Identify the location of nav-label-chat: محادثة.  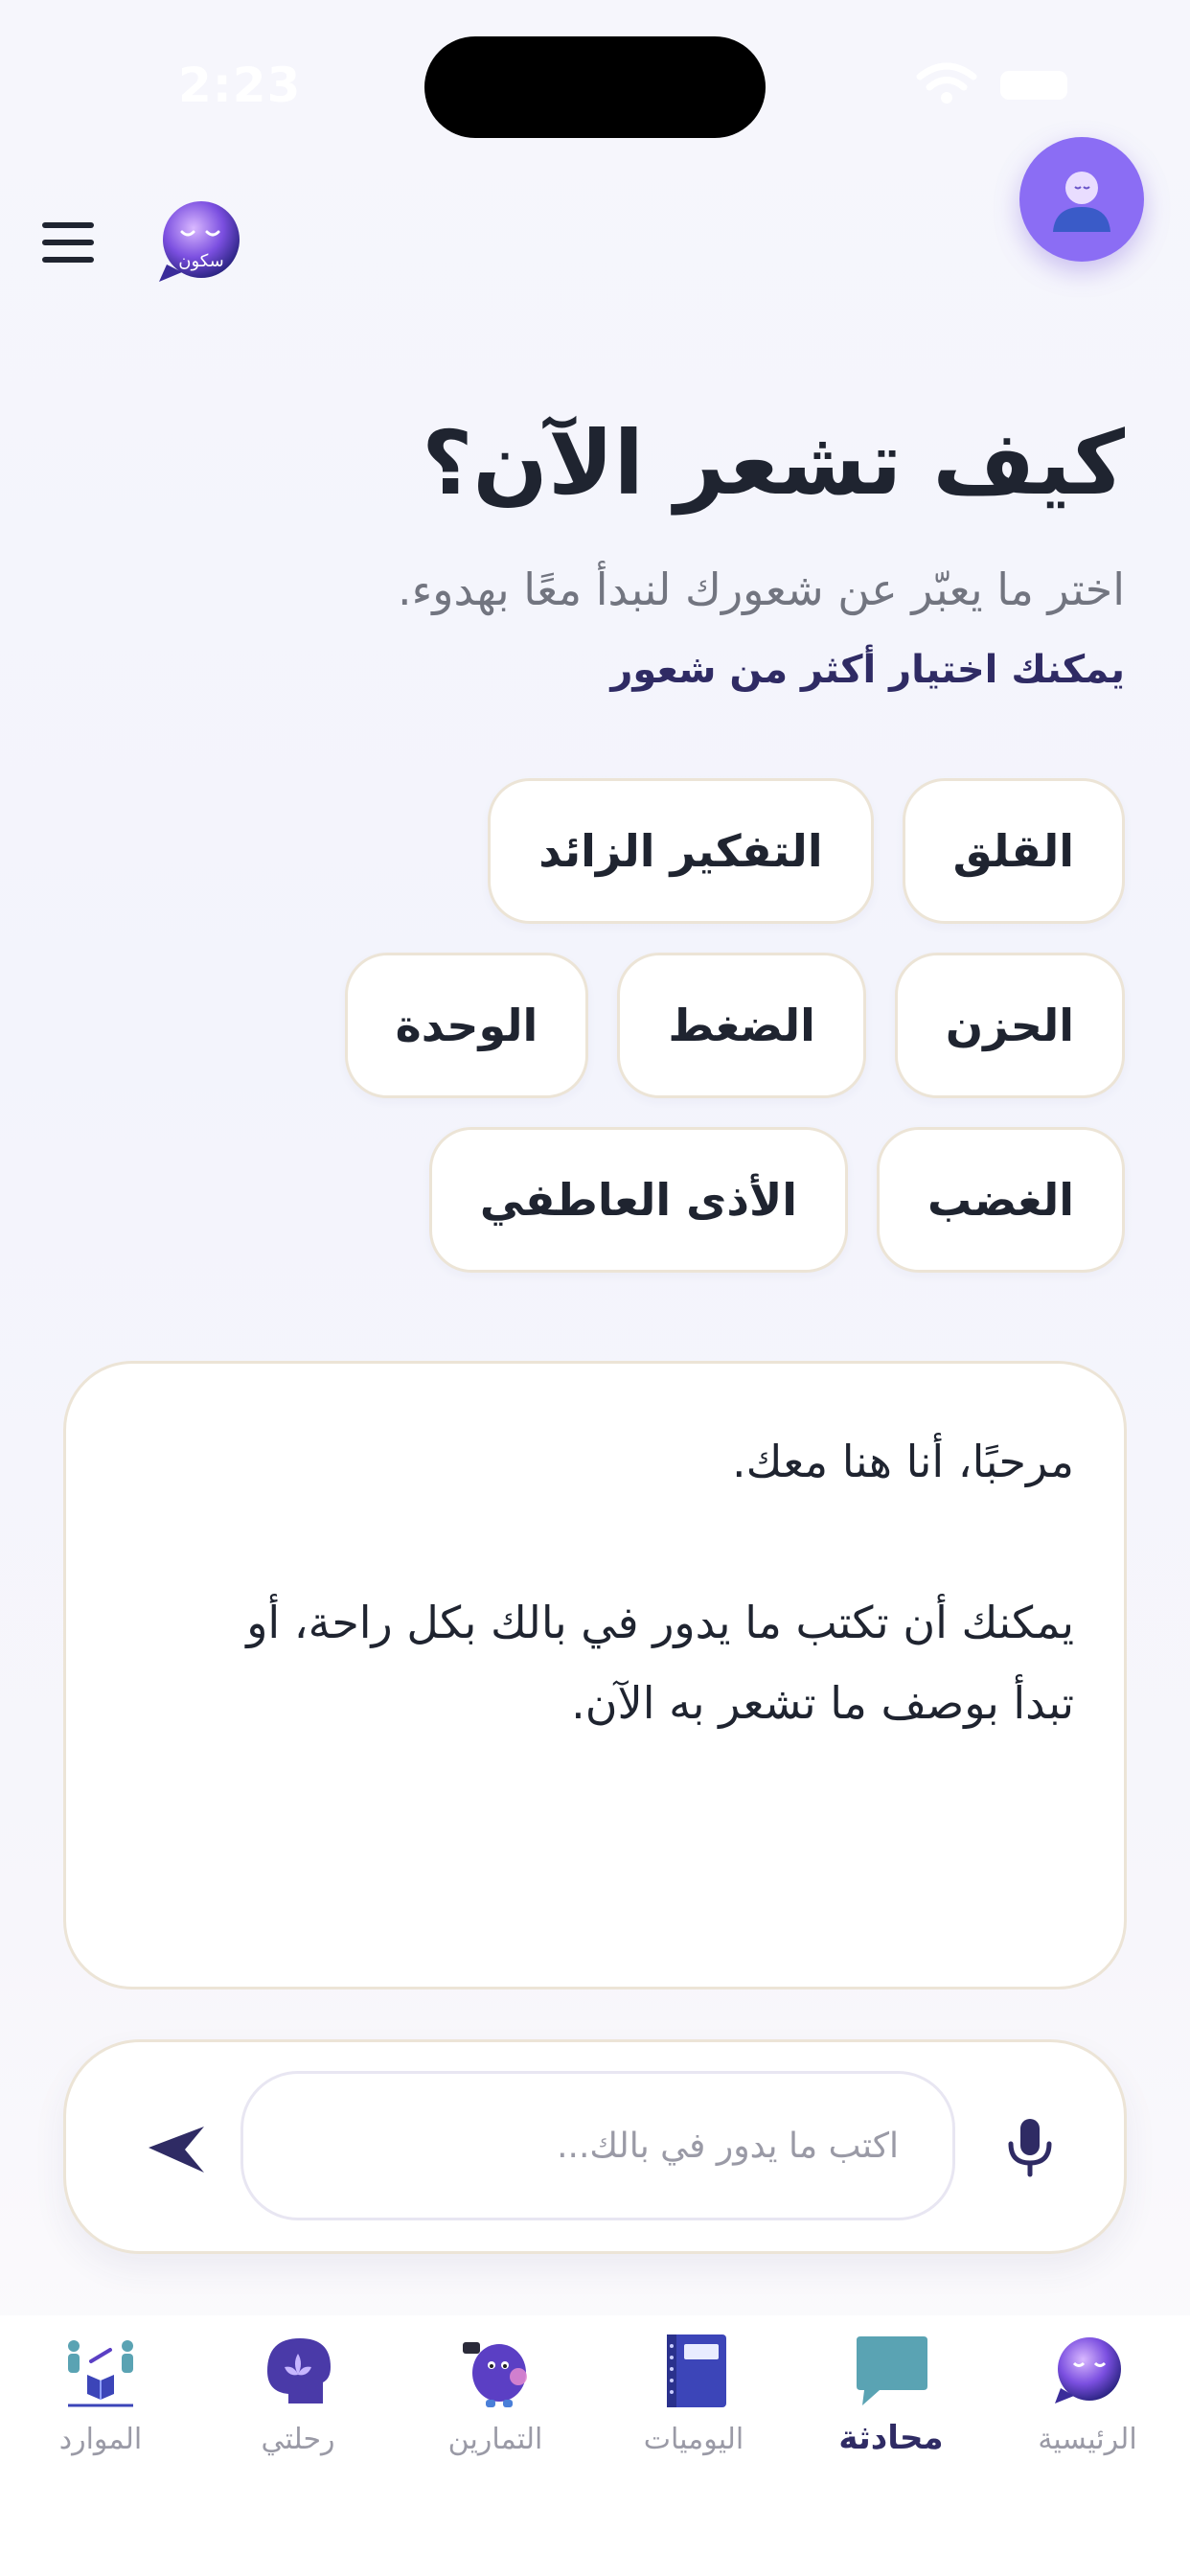
(891, 2438).